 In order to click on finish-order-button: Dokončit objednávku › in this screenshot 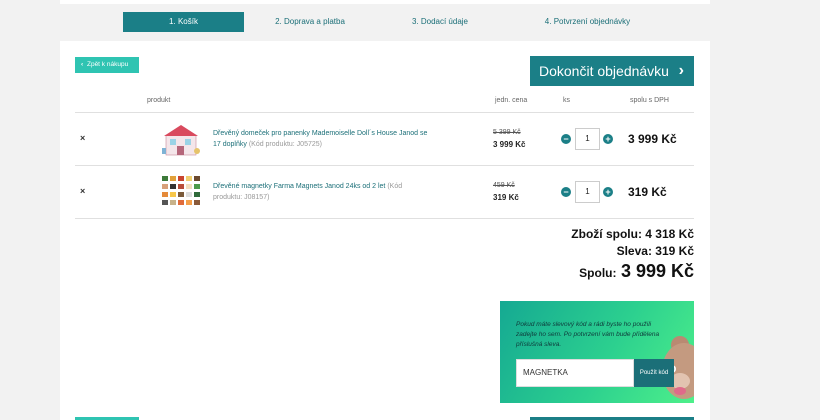, I will do `click(612, 71)`.